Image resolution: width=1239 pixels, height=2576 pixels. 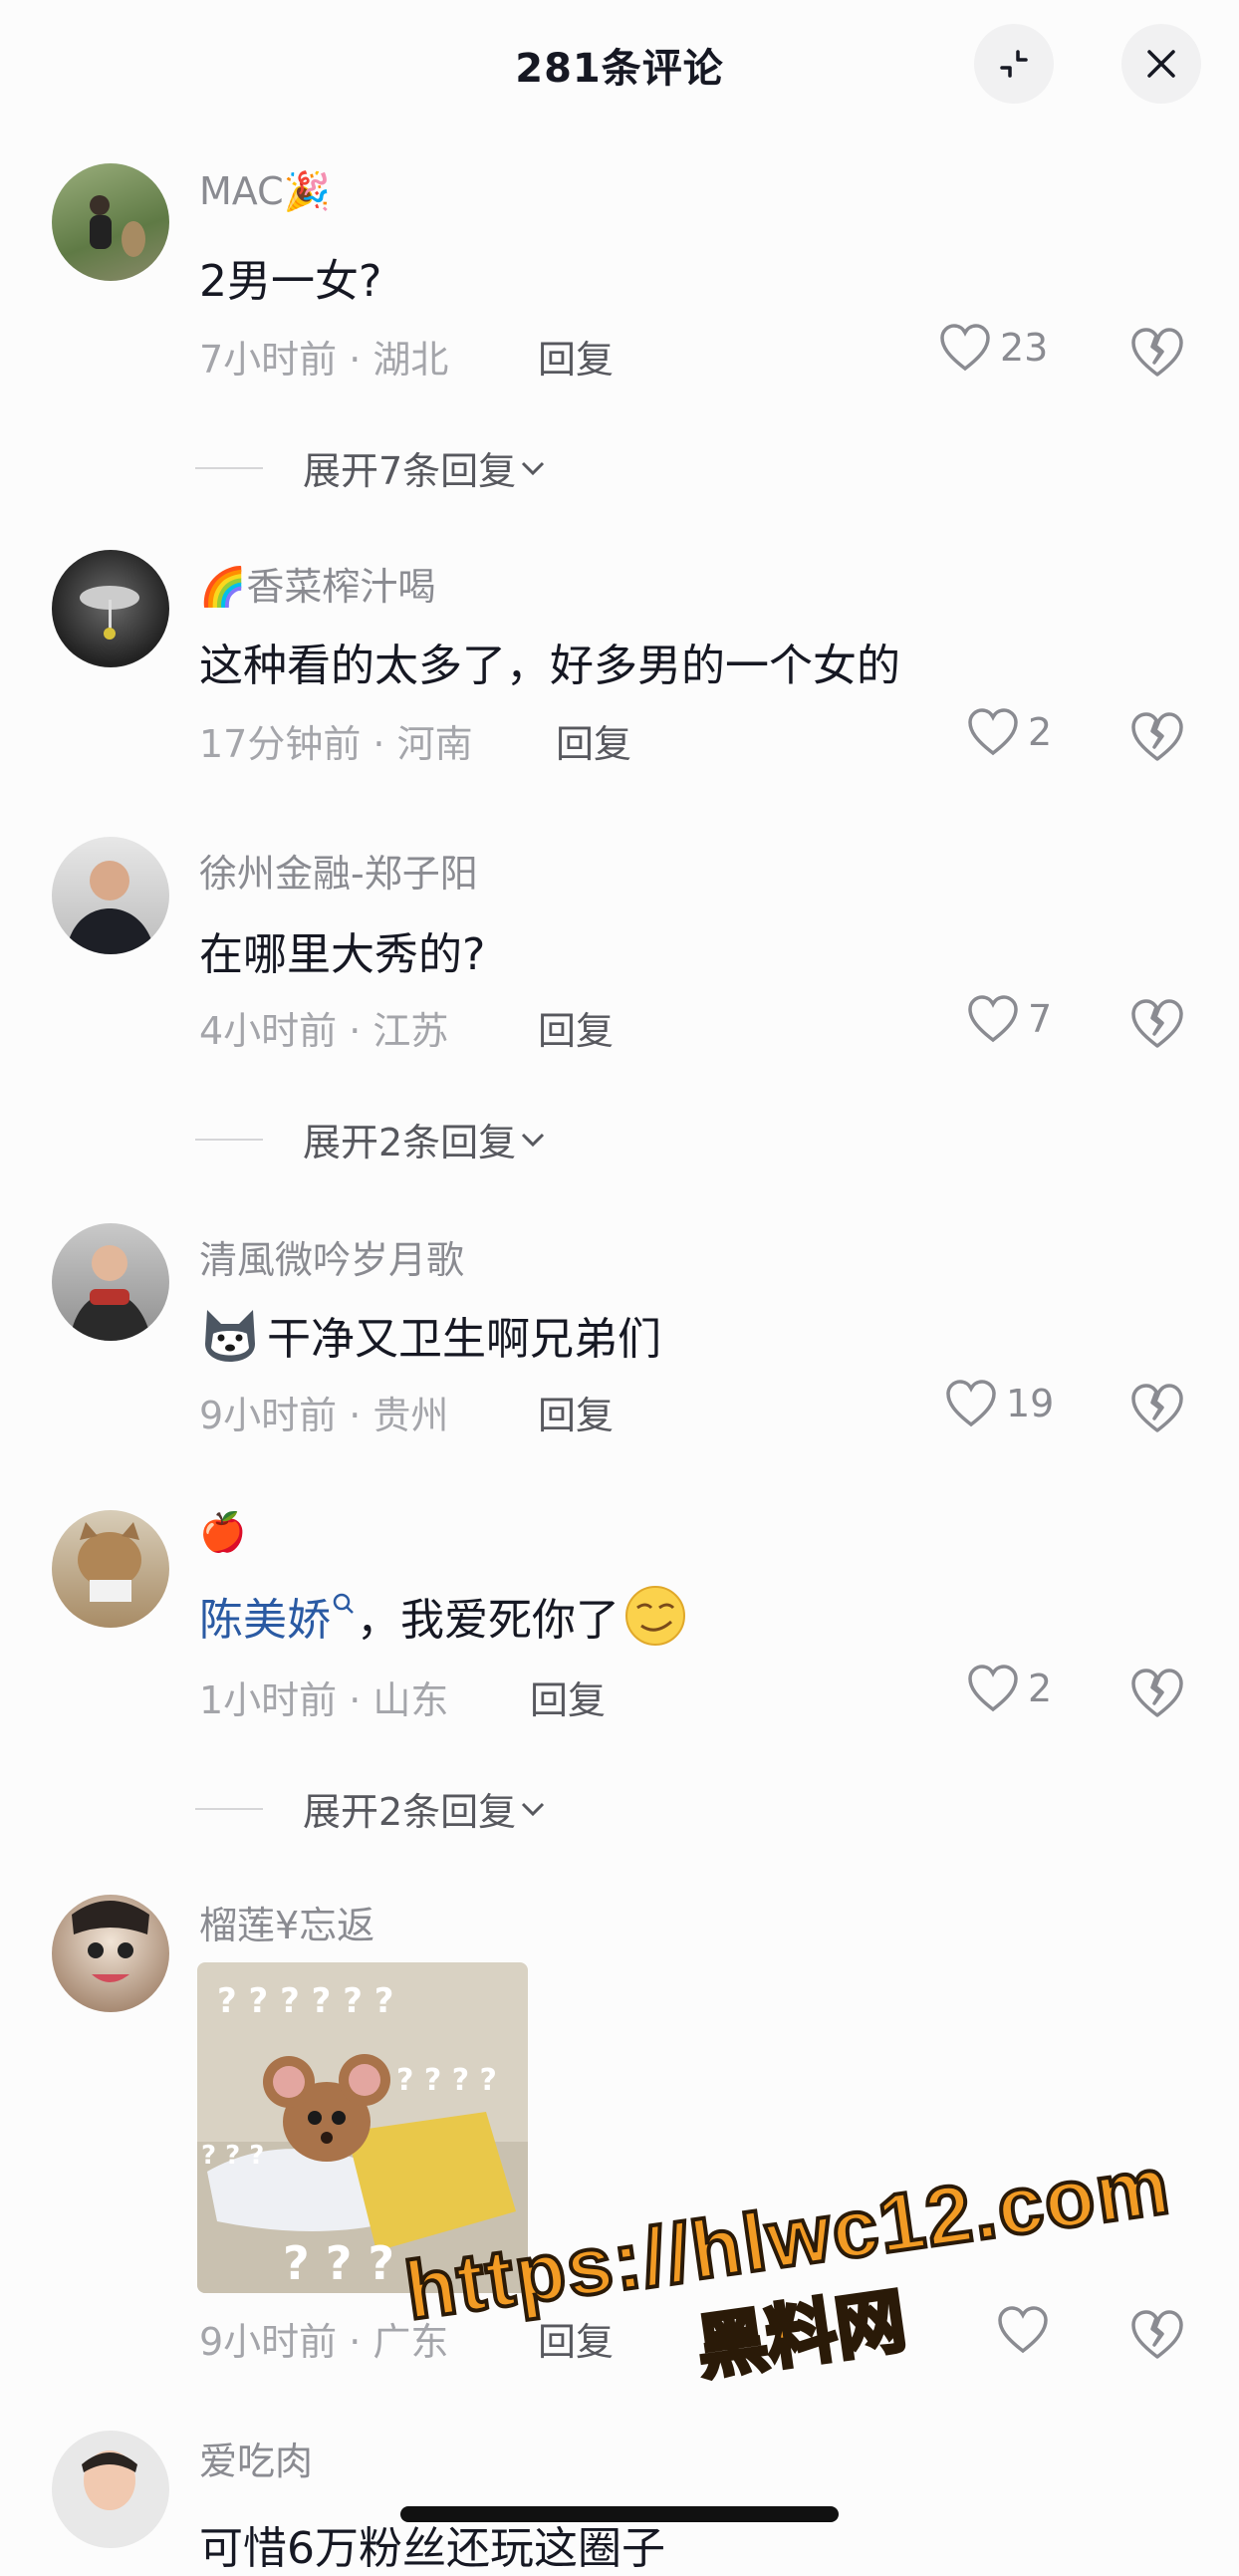 I want to click on comment-time-location: 9小时前 · 贵州, so click(x=324, y=1415).